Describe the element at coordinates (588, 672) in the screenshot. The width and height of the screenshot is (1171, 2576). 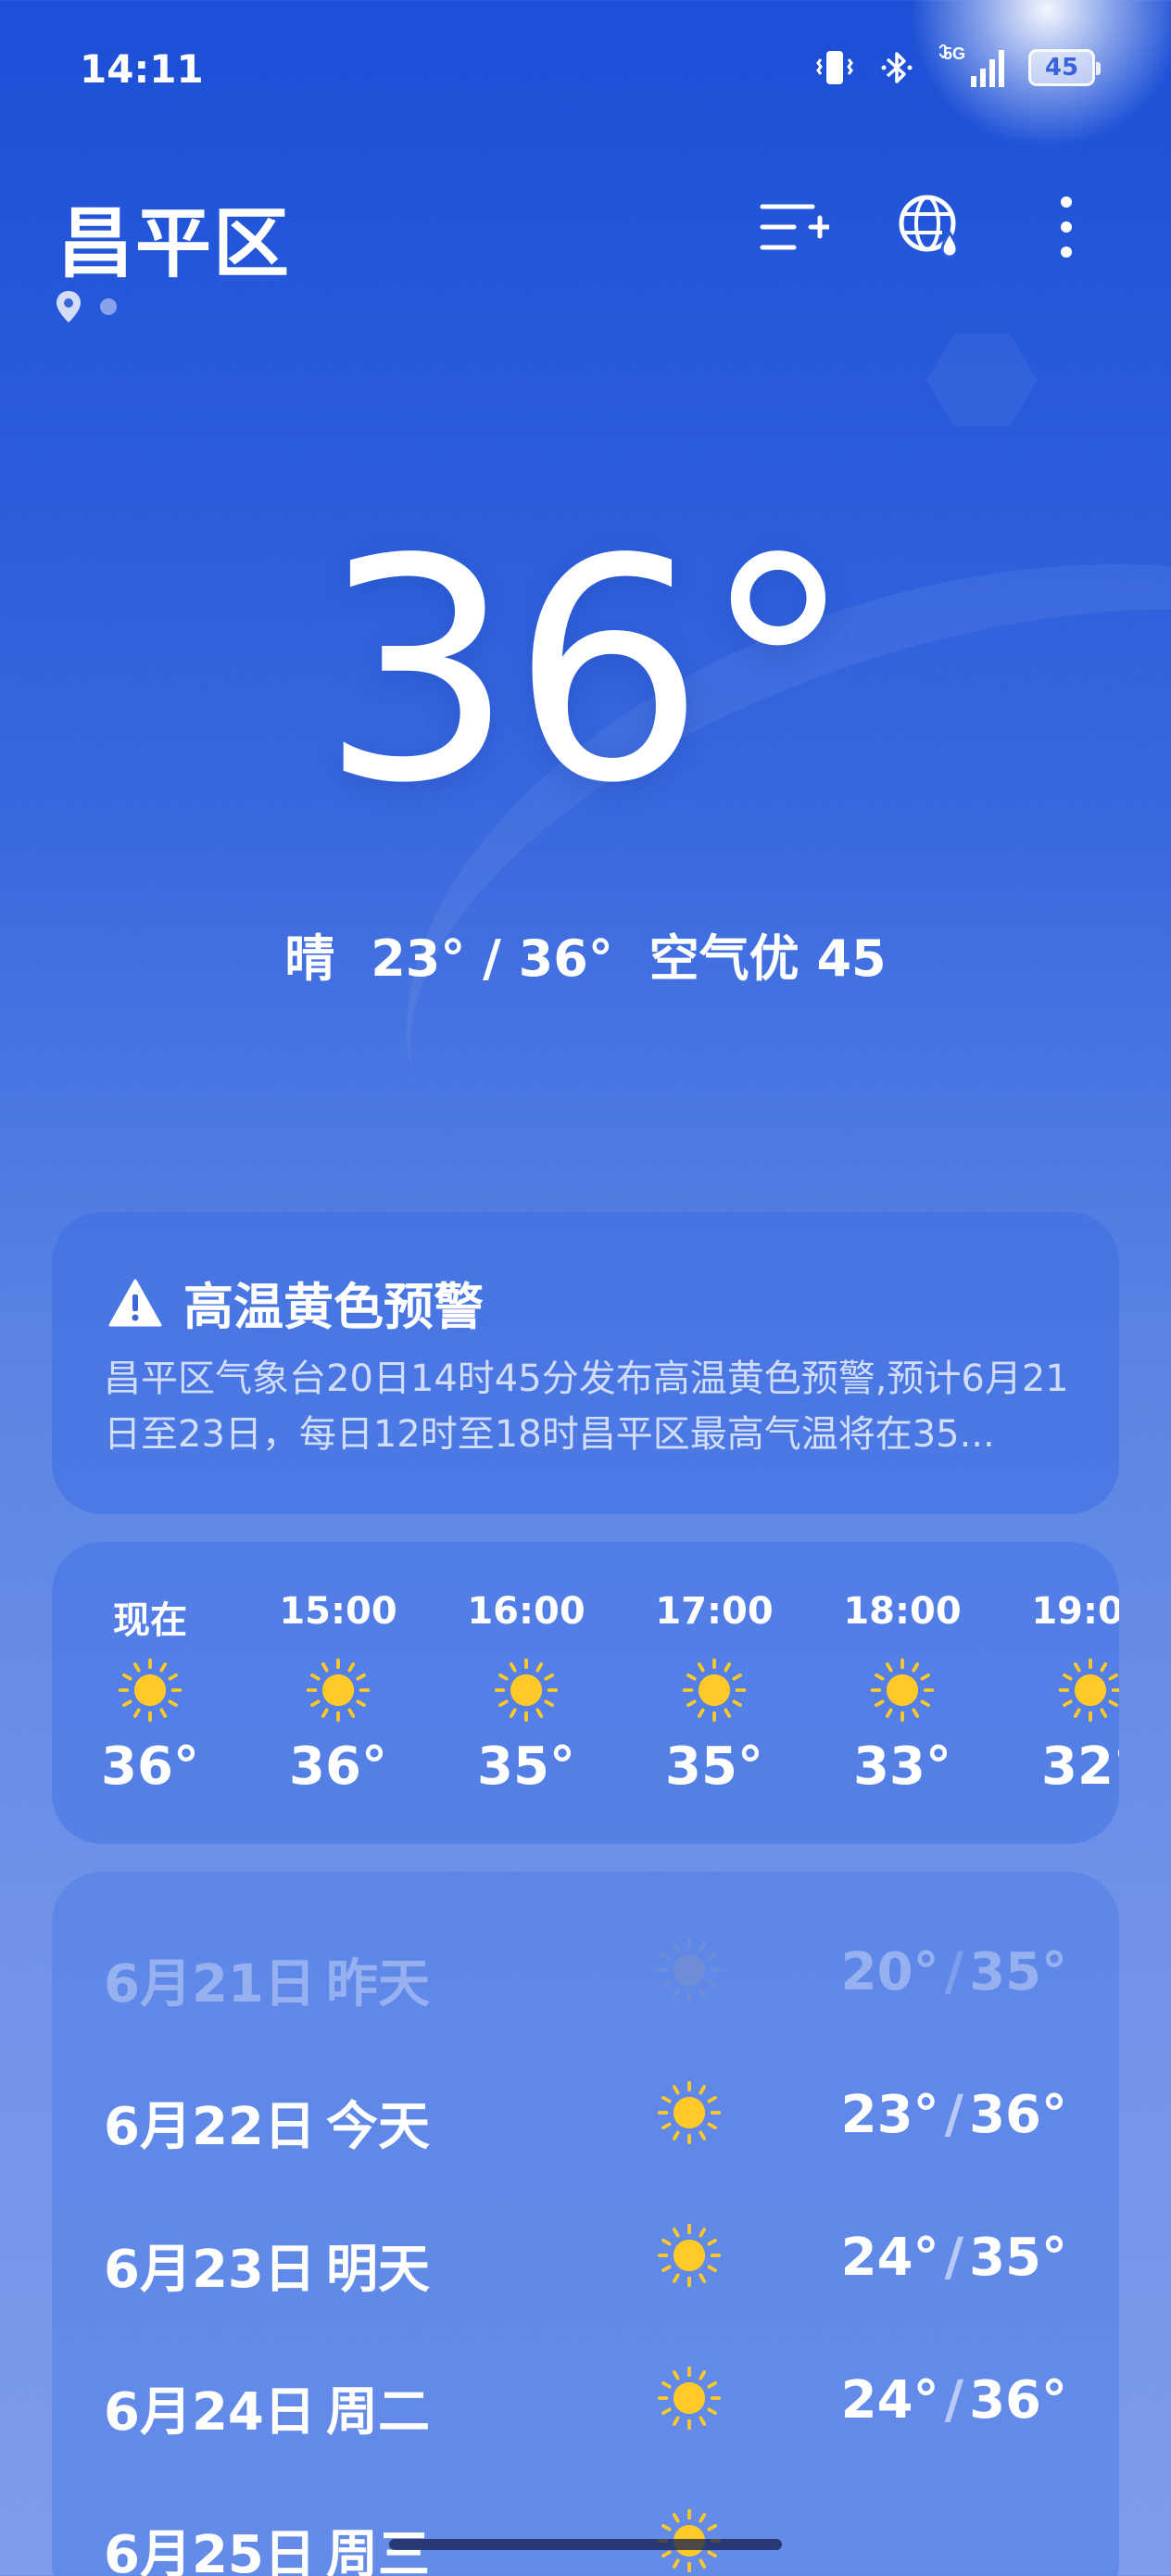
I see `current-temperature: 36°` at that location.